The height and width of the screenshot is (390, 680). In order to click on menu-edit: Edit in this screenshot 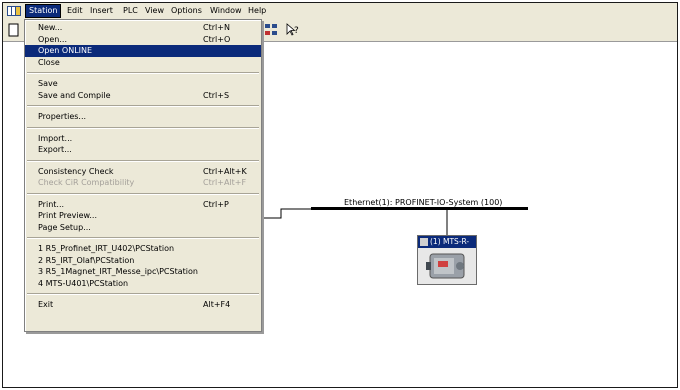, I will do `click(75, 11)`.